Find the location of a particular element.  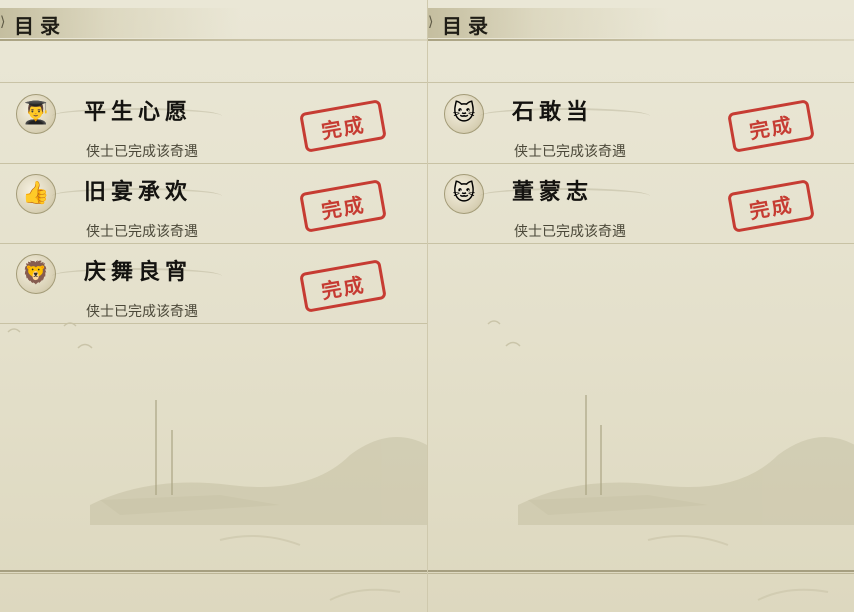

encounter-entry: 👍 旧宴承欢 侠士已完成该奇遇 完成 is located at coordinates (213, 204).